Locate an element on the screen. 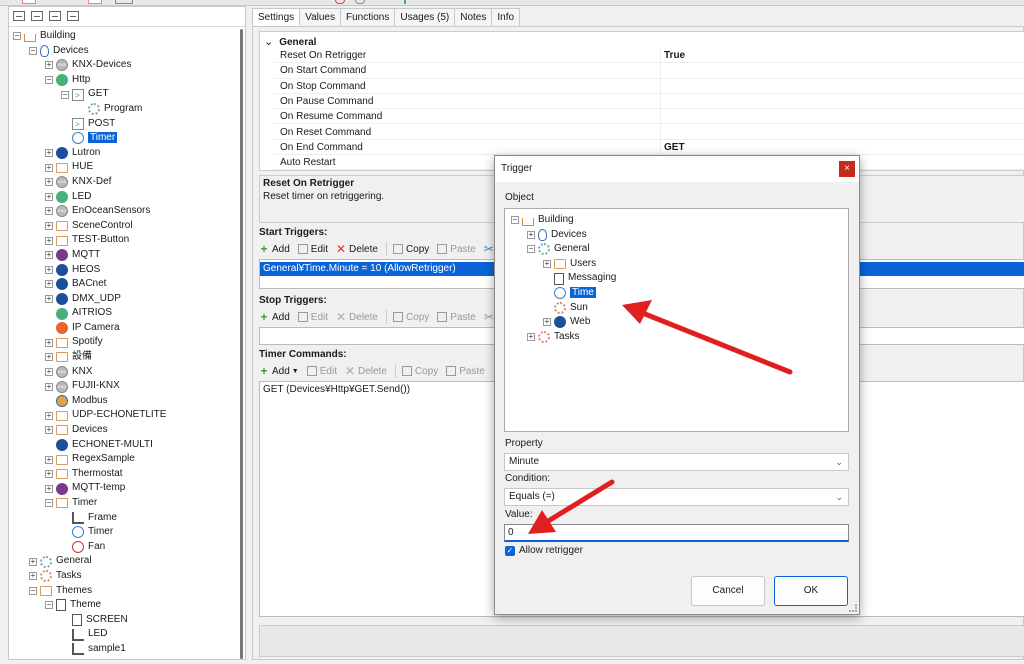  project-tree-node: LED is located at coordinates (127, 634).